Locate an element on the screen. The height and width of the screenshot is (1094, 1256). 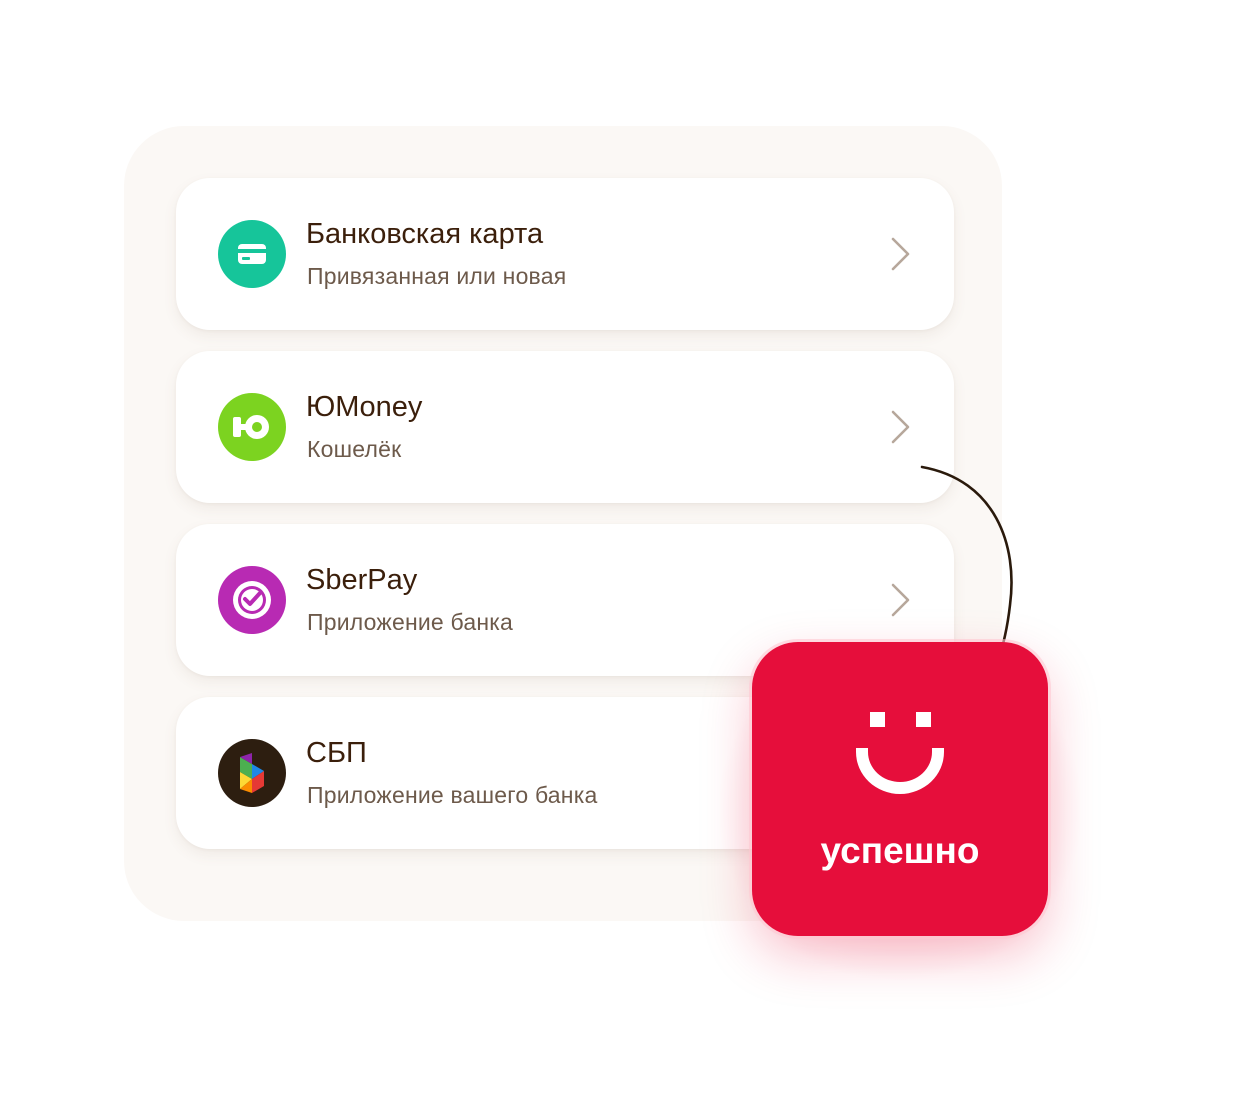
payment-option-title: ЮMoney is located at coordinates (364, 407).